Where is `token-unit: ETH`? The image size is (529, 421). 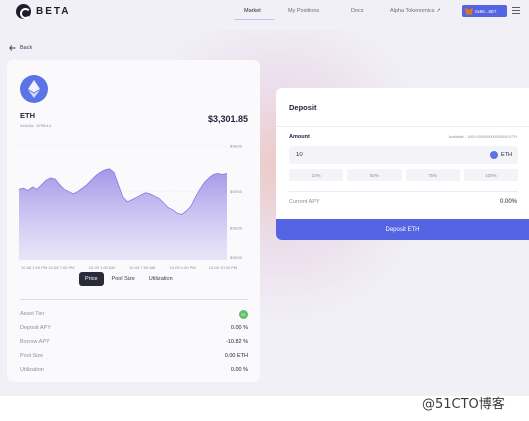 token-unit: ETH is located at coordinates (501, 155).